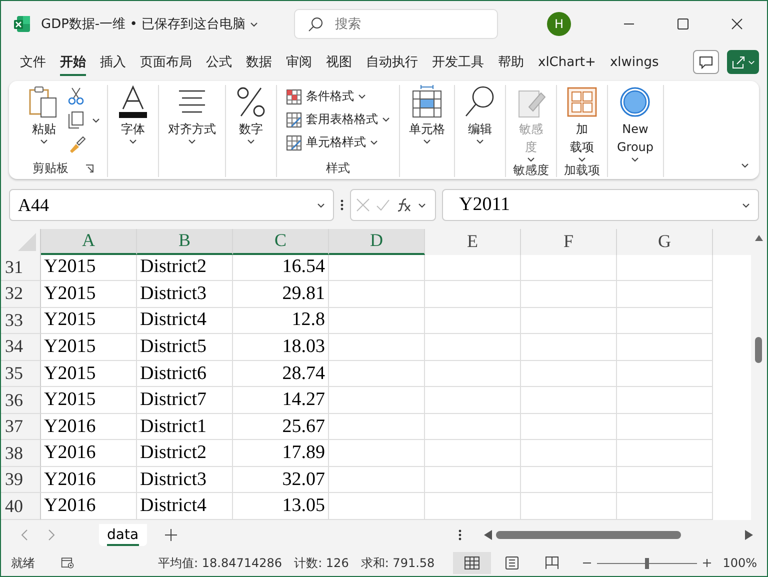 The image size is (768, 577). I want to click on scroll-left-icon, so click(488, 535).